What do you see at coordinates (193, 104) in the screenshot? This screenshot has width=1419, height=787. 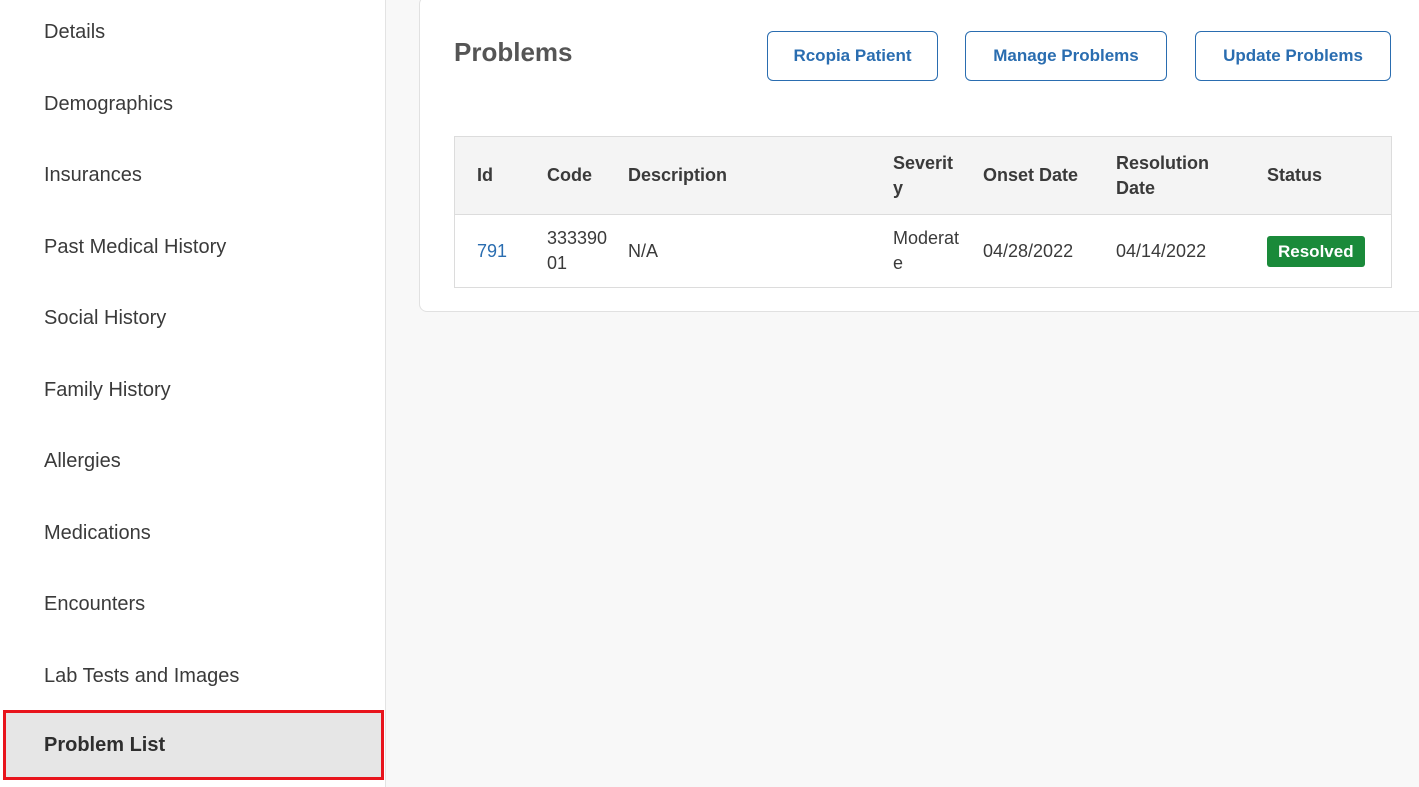 I see `sidebar-item-demographics: Demographics` at bounding box center [193, 104].